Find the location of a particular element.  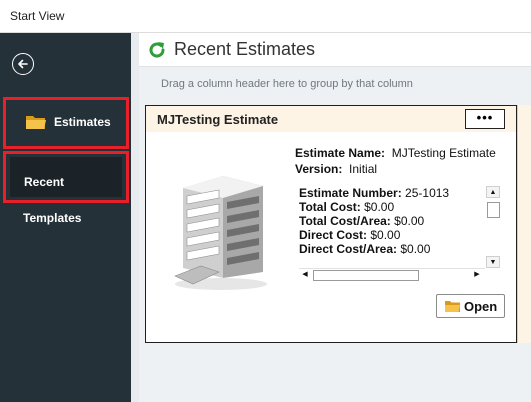

card-title: MJTesting Estimate is located at coordinates (218, 119).